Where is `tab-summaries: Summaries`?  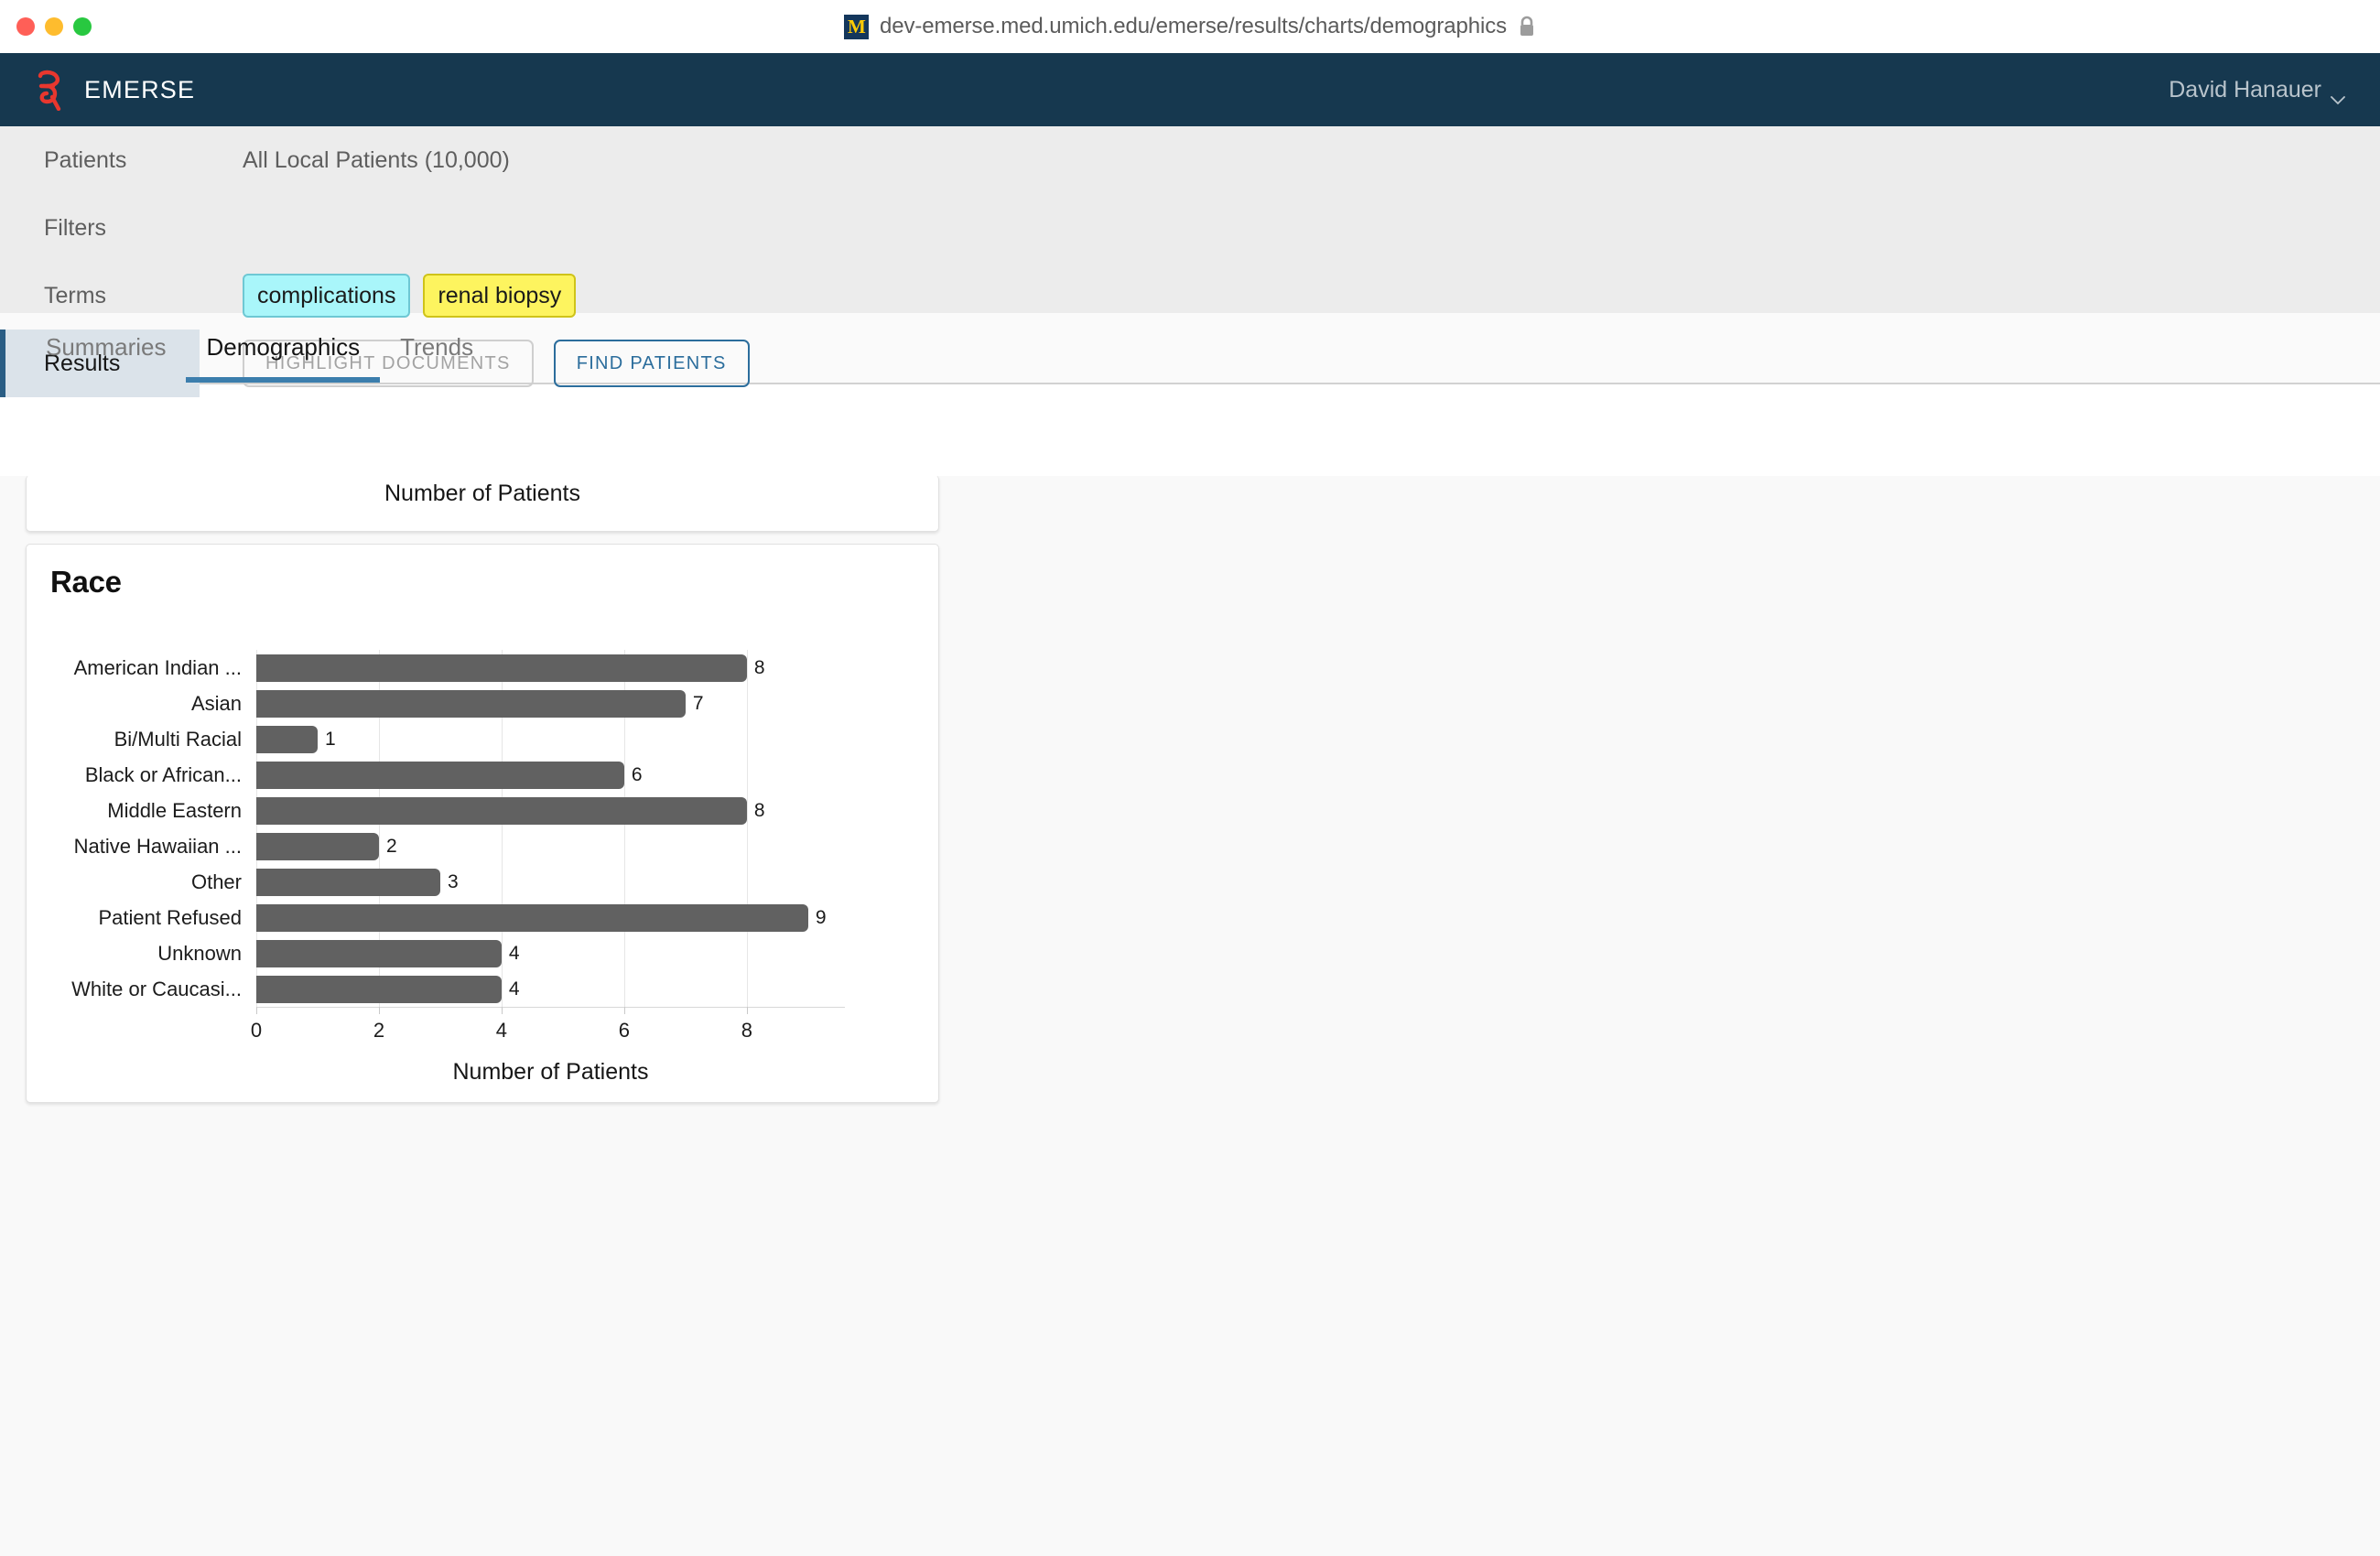 tab-summaries: Summaries is located at coordinates (106, 347).